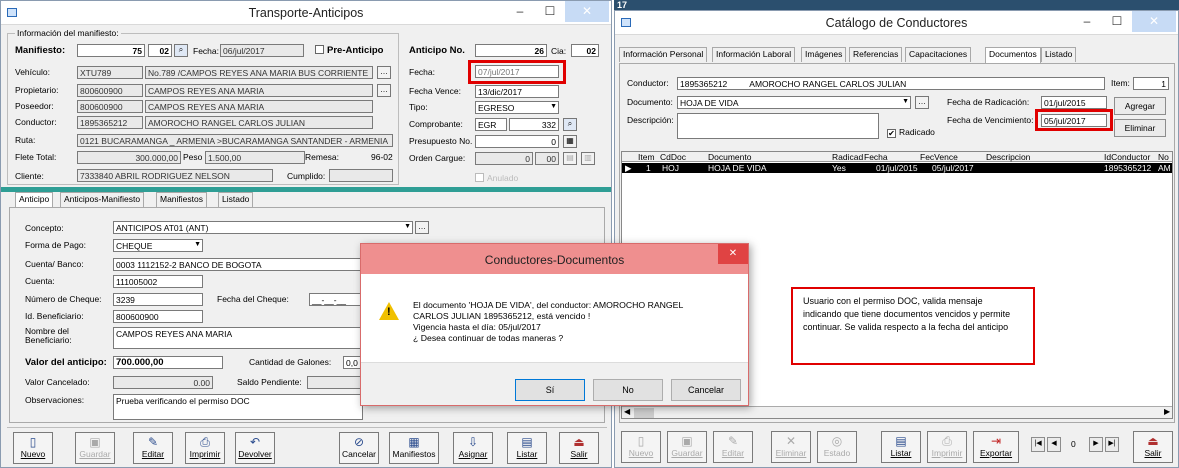 The height and width of the screenshot is (468, 1179). Describe the element at coordinates (158, 299) in the screenshot. I see `num-cheque-input: 3239` at that location.